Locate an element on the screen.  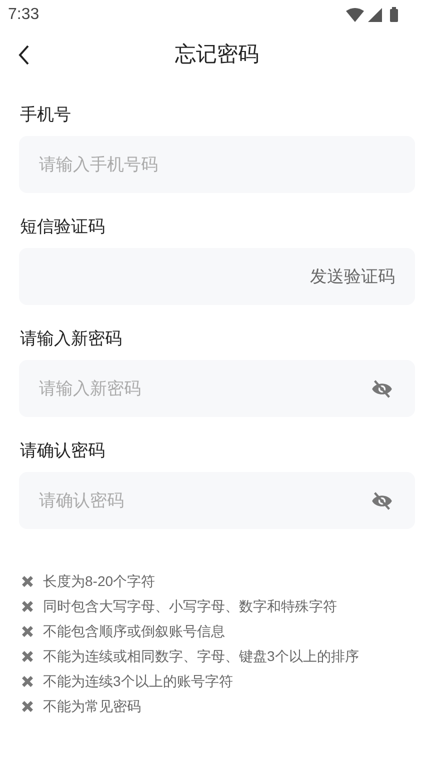
back-icon is located at coordinates (24, 55).